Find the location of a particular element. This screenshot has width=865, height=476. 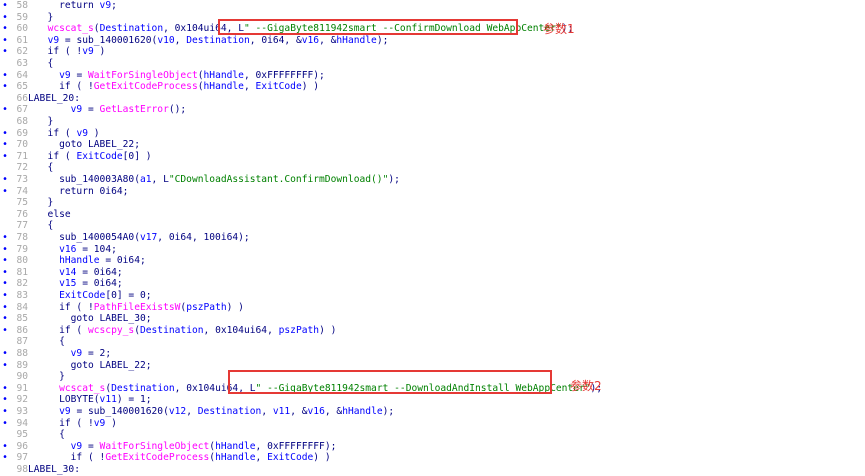

code-text: LABEL_30: is located at coordinates (54, 470).